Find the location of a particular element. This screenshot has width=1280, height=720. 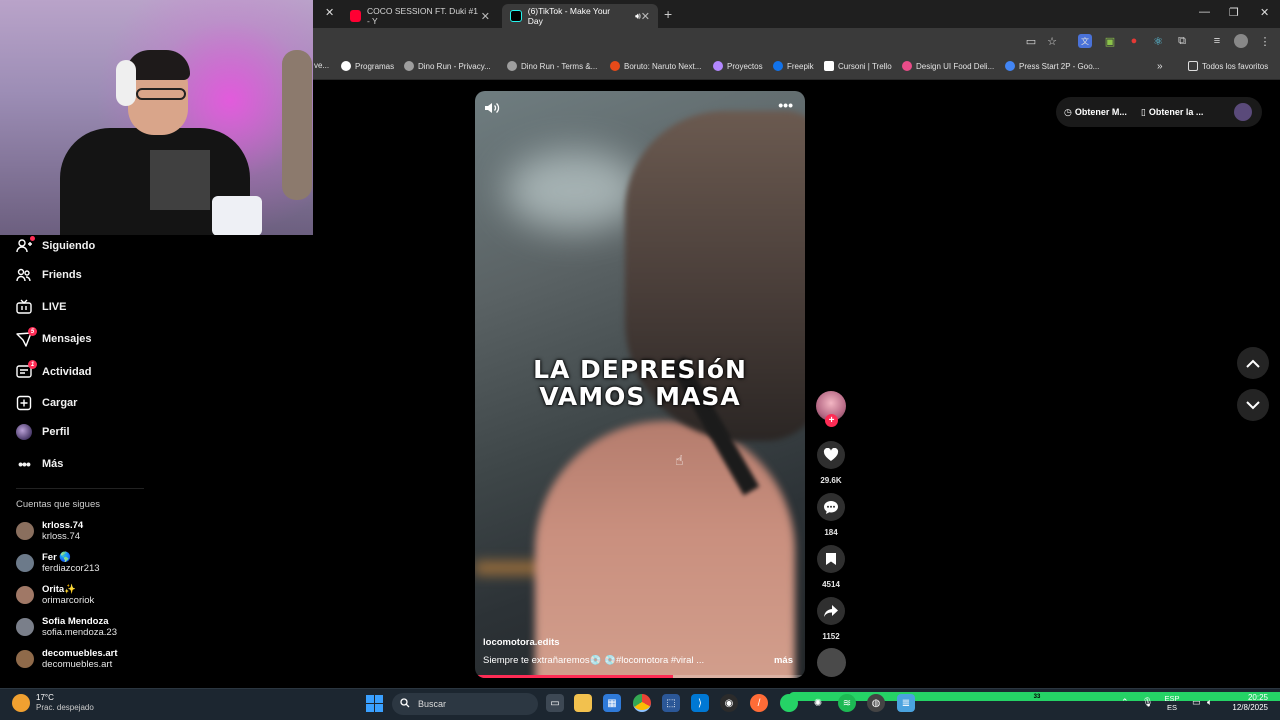

sidebar-item-label: LIVE is located at coordinates (54, 307).